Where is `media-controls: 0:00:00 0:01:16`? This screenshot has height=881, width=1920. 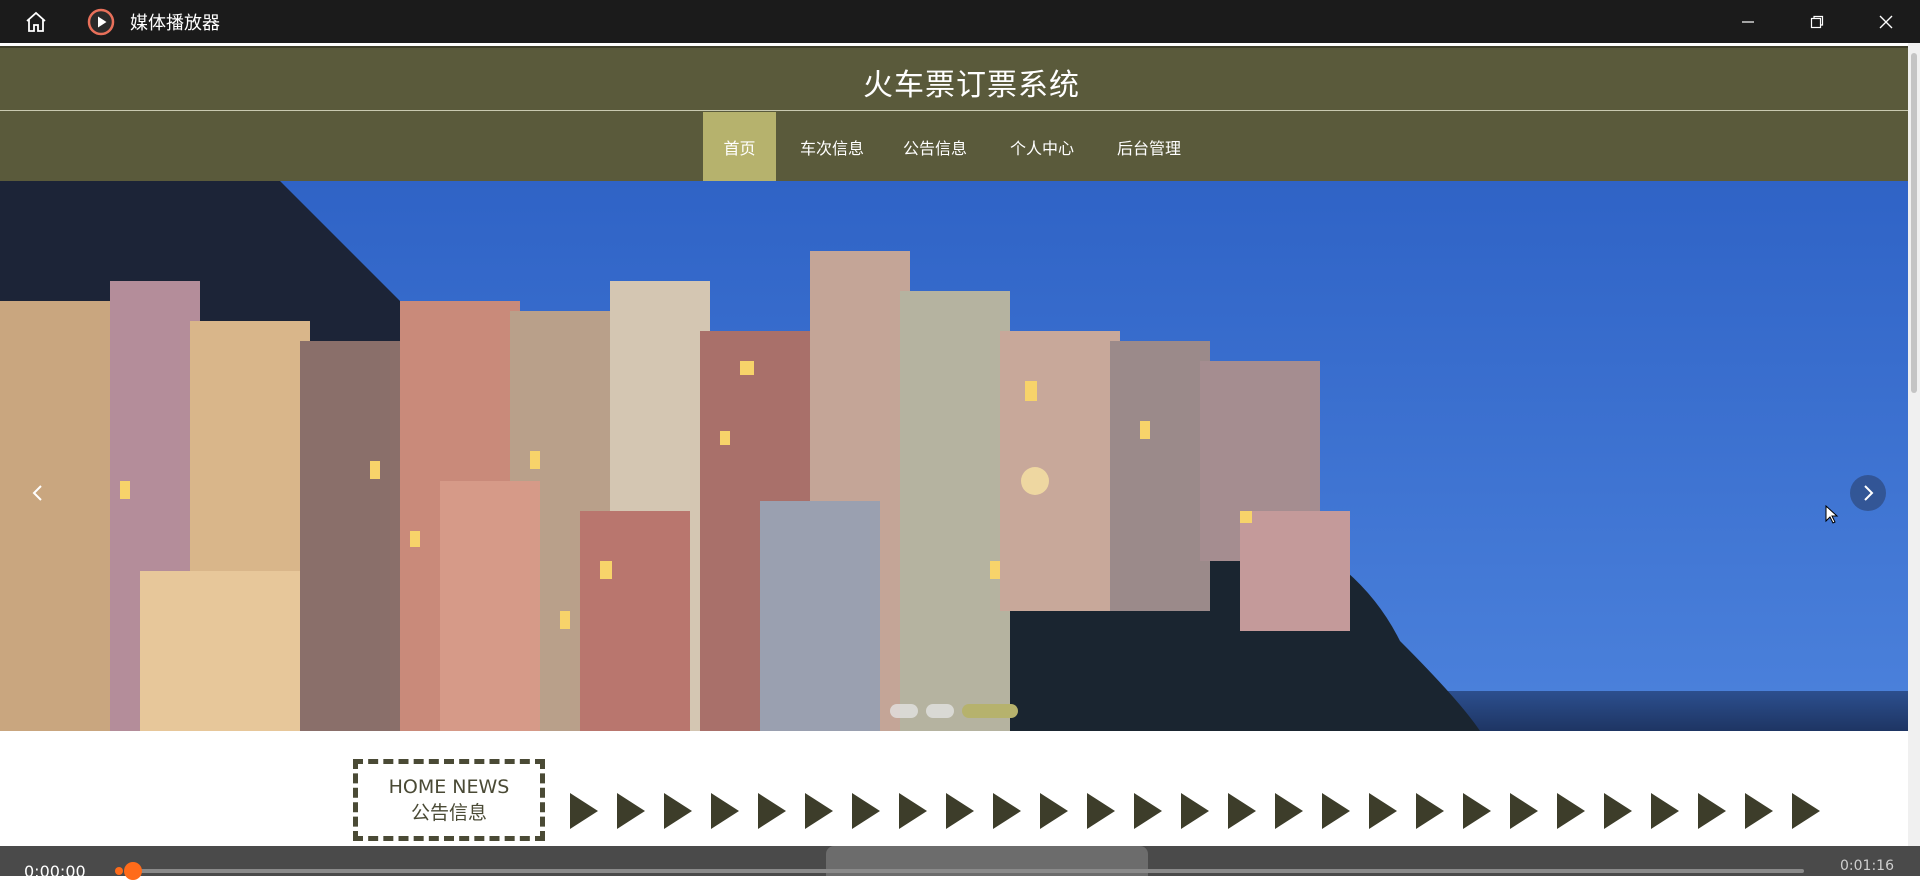 media-controls: 0:00:00 0:01:16 is located at coordinates (960, 863).